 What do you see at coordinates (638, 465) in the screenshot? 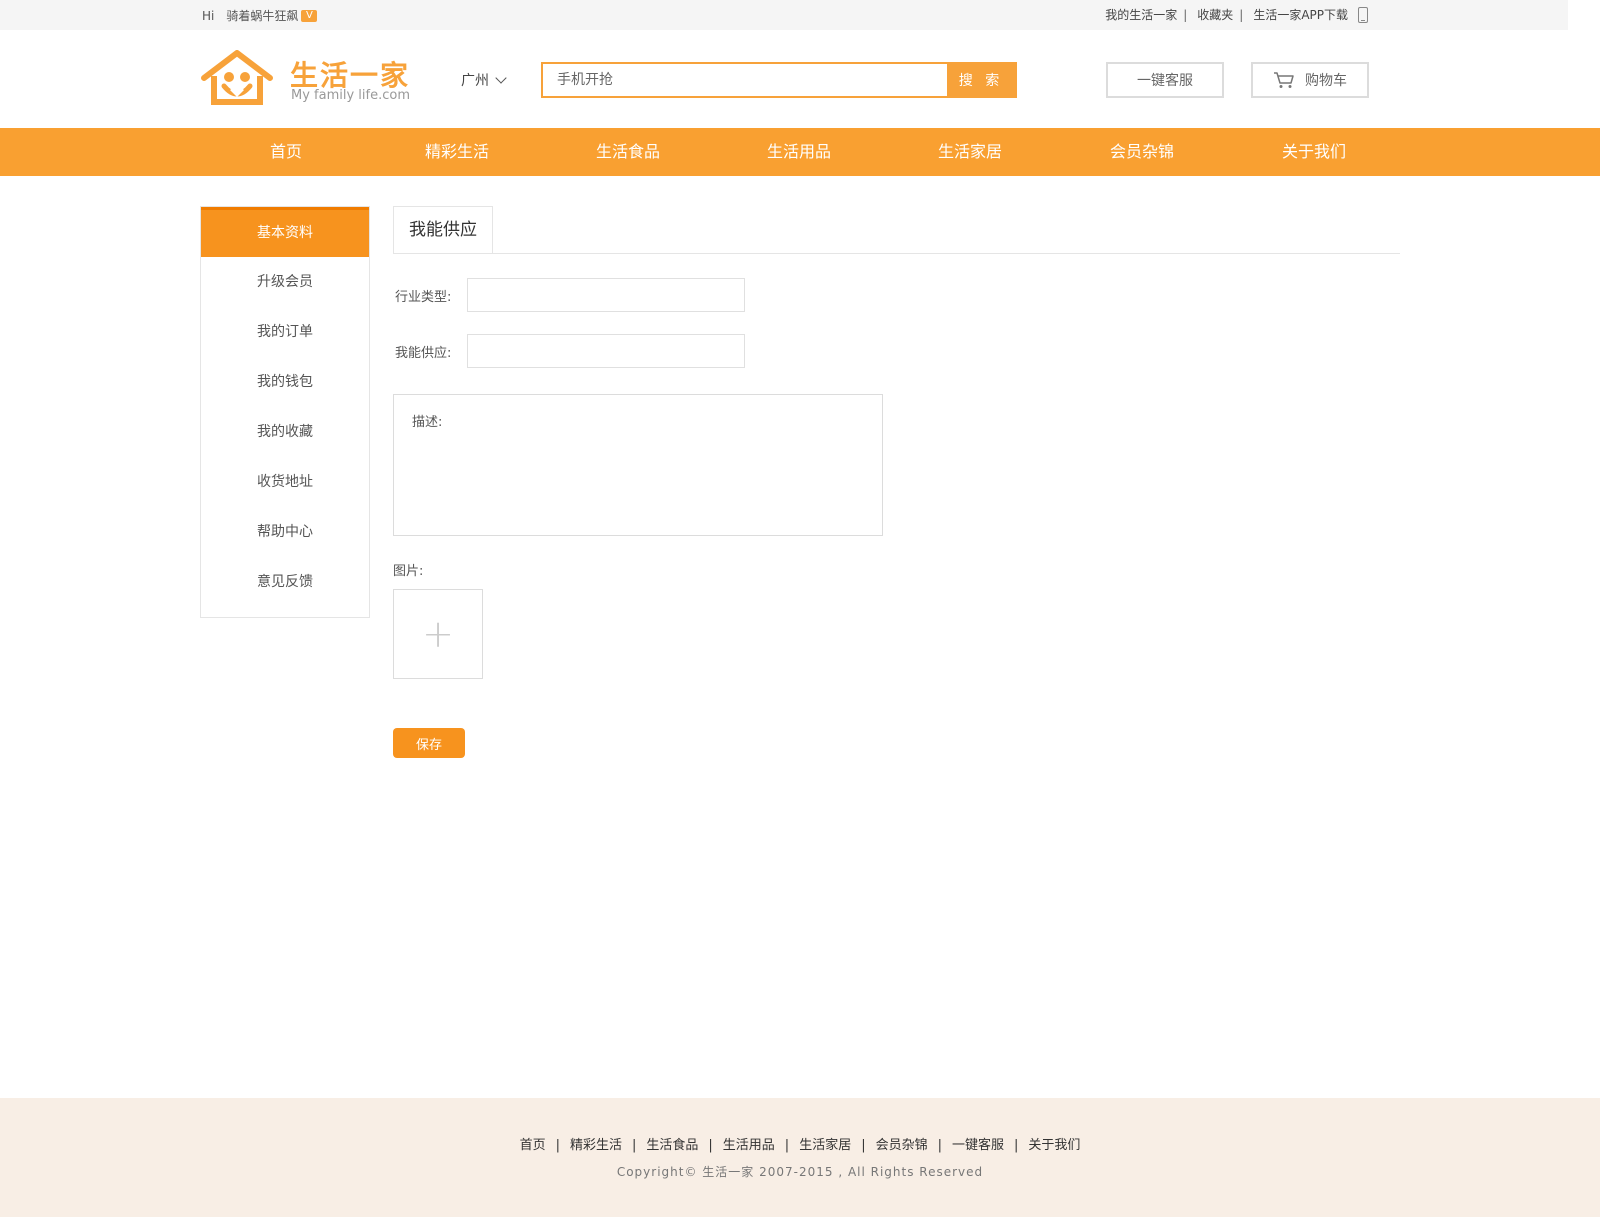
I see `description-textarea: 描述:` at bounding box center [638, 465].